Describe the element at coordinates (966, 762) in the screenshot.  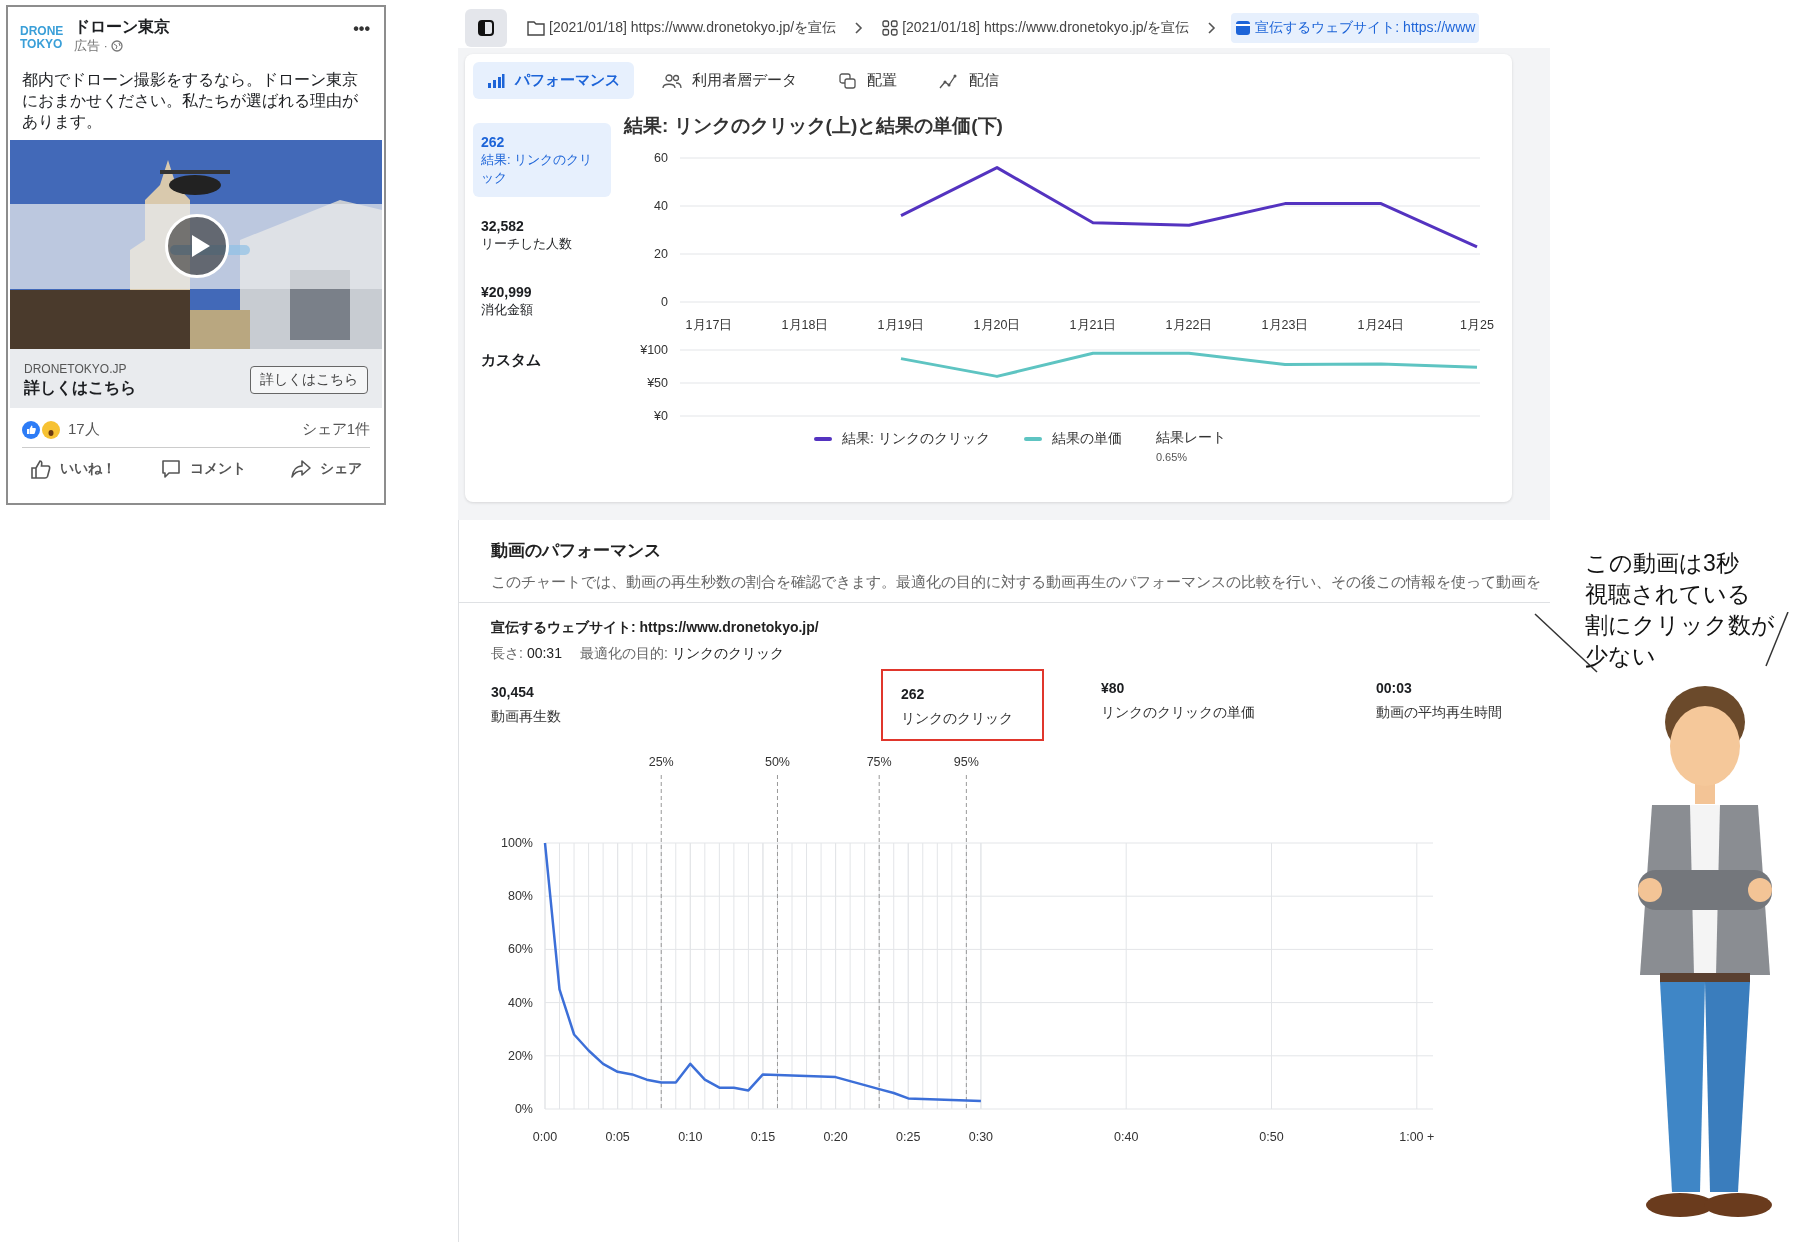
I see `marker-label: 95%` at that location.